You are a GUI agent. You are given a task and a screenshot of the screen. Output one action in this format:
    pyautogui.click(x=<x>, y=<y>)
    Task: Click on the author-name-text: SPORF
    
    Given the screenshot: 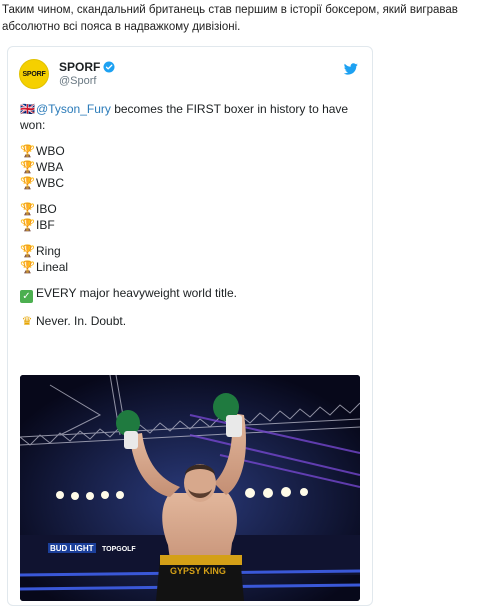 What is the action you would take?
    pyautogui.click(x=79, y=67)
    